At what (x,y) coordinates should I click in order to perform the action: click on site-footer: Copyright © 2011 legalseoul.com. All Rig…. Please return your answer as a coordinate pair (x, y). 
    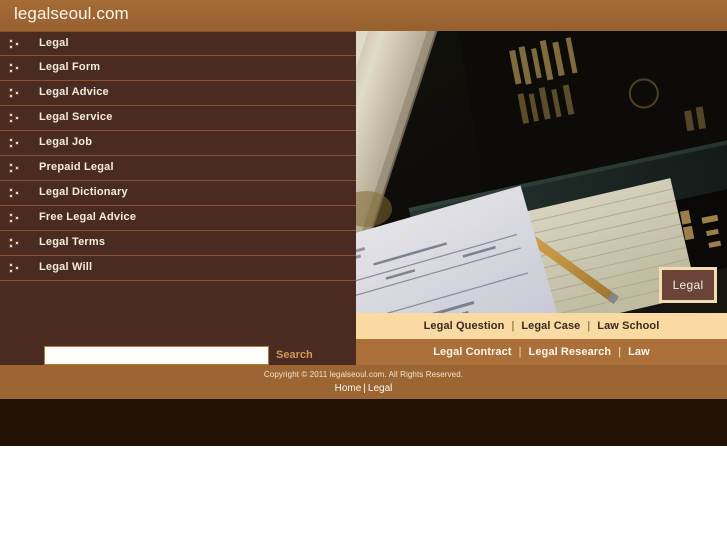
    Looking at the image, I should click on (363, 382).